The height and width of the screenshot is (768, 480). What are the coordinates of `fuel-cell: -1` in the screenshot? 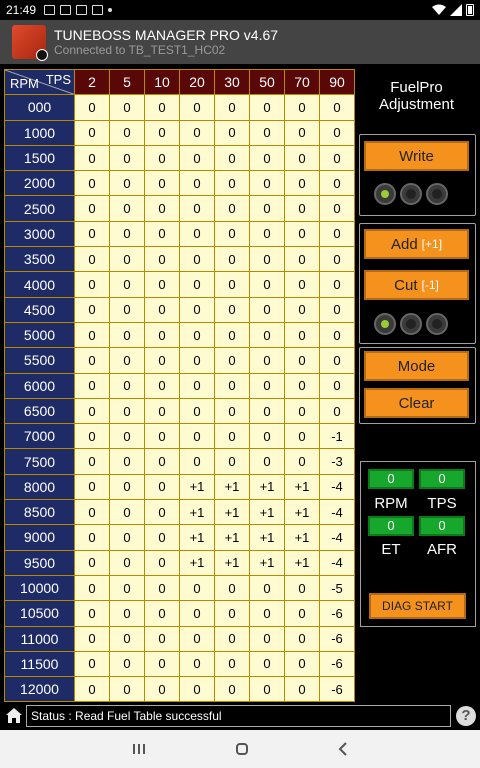 It's located at (337, 436).